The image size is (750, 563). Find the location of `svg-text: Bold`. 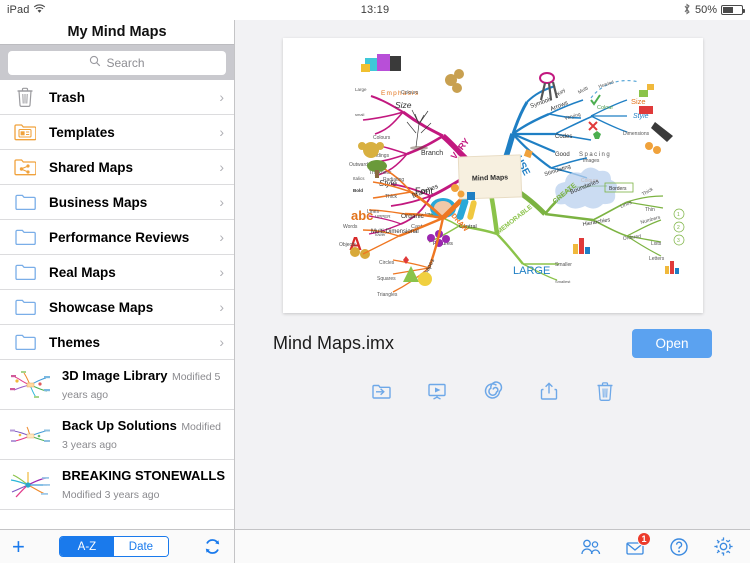

svg-text: Bold is located at coordinates (358, 190).